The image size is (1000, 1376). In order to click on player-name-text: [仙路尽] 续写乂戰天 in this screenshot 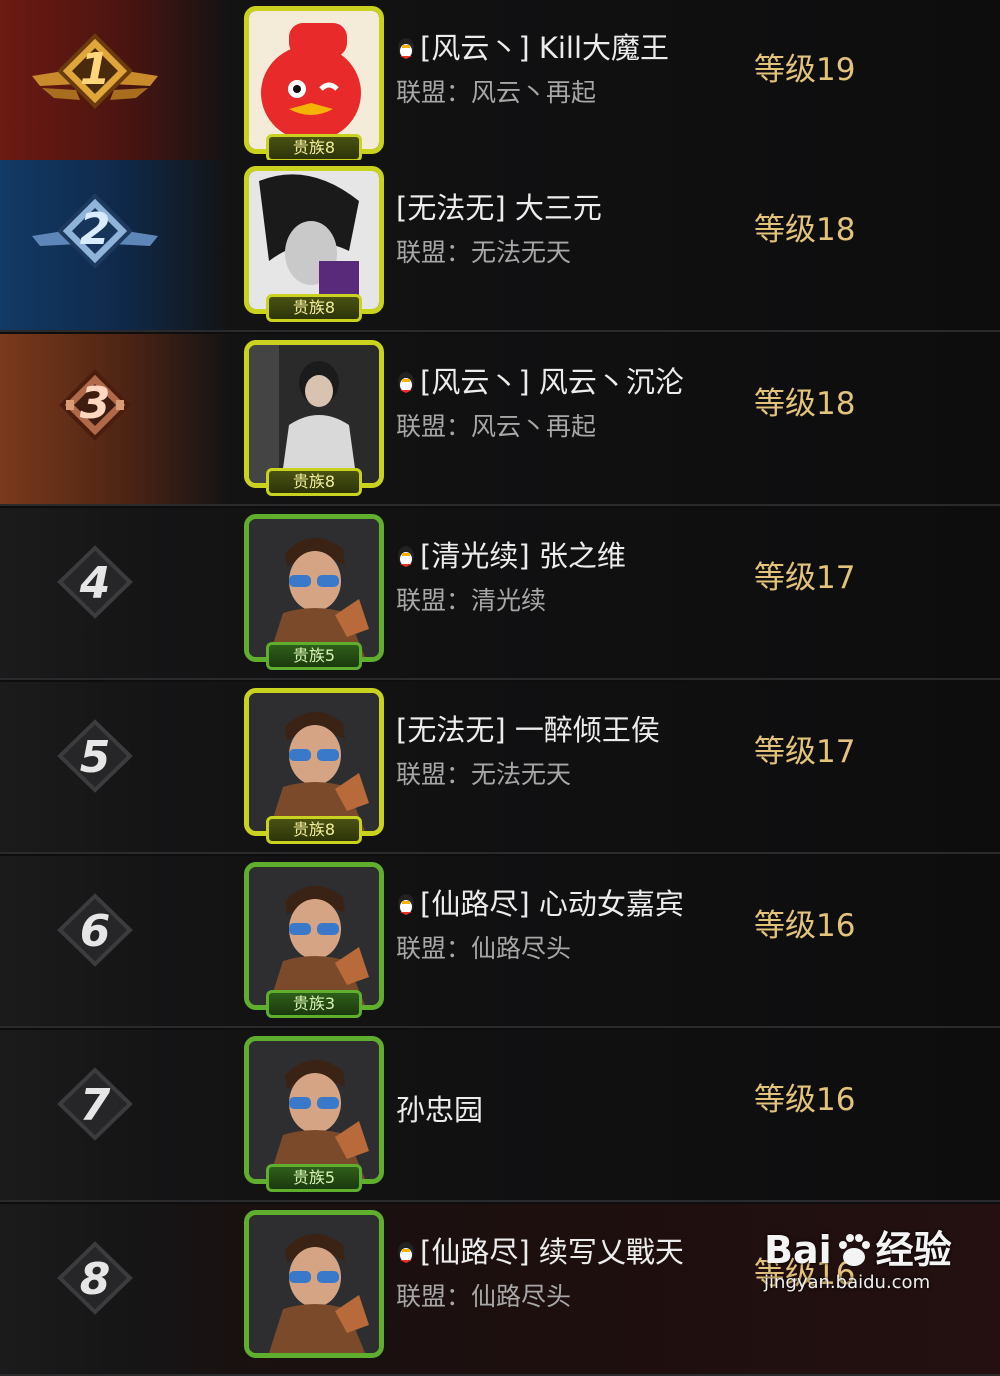, I will do `click(552, 1252)`.